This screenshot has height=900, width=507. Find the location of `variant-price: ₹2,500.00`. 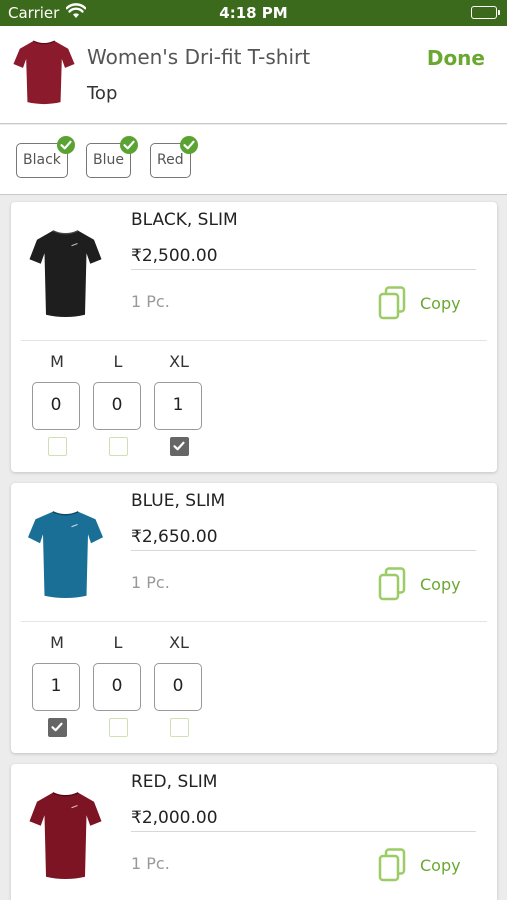

variant-price: ₹2,500.00 is located at coordinates (303, 258).